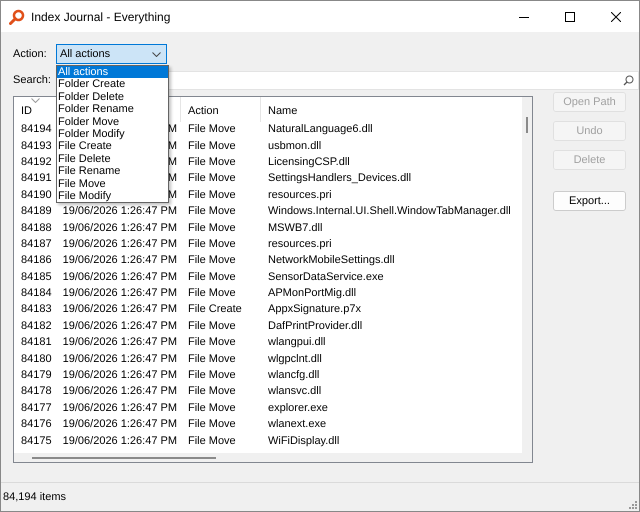 This screenshot has height=512, width=640. What do you see at coordinates (100, 17) in the screenshot?
I see `window-title: Index Journal - Everything` at bounding box center [100, 17].